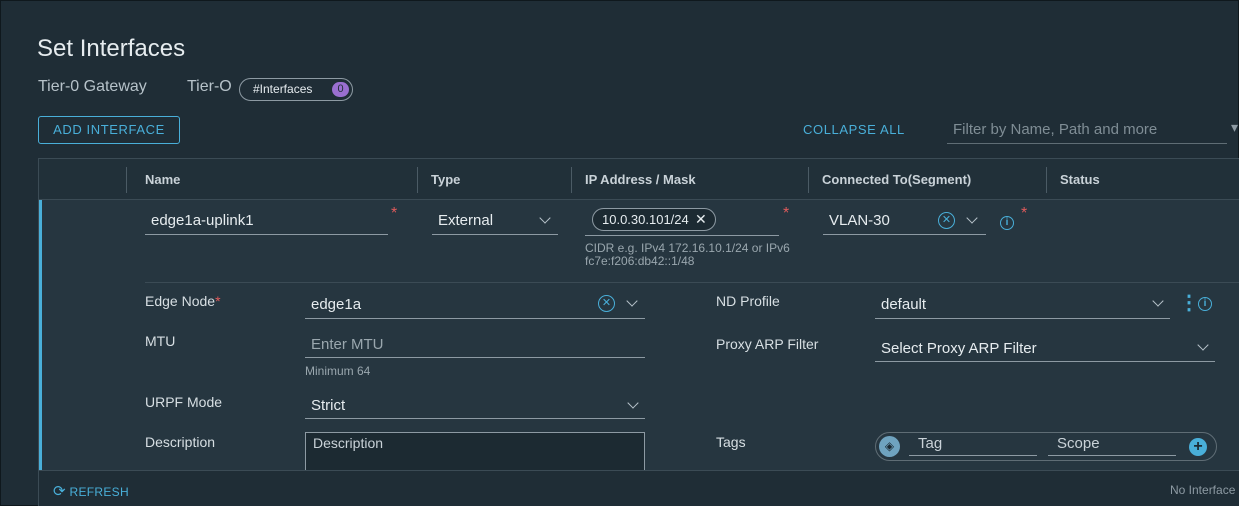 The height and width of the screenshot is (506, 1239). I want to click on type-value: External, so click(466, 220).